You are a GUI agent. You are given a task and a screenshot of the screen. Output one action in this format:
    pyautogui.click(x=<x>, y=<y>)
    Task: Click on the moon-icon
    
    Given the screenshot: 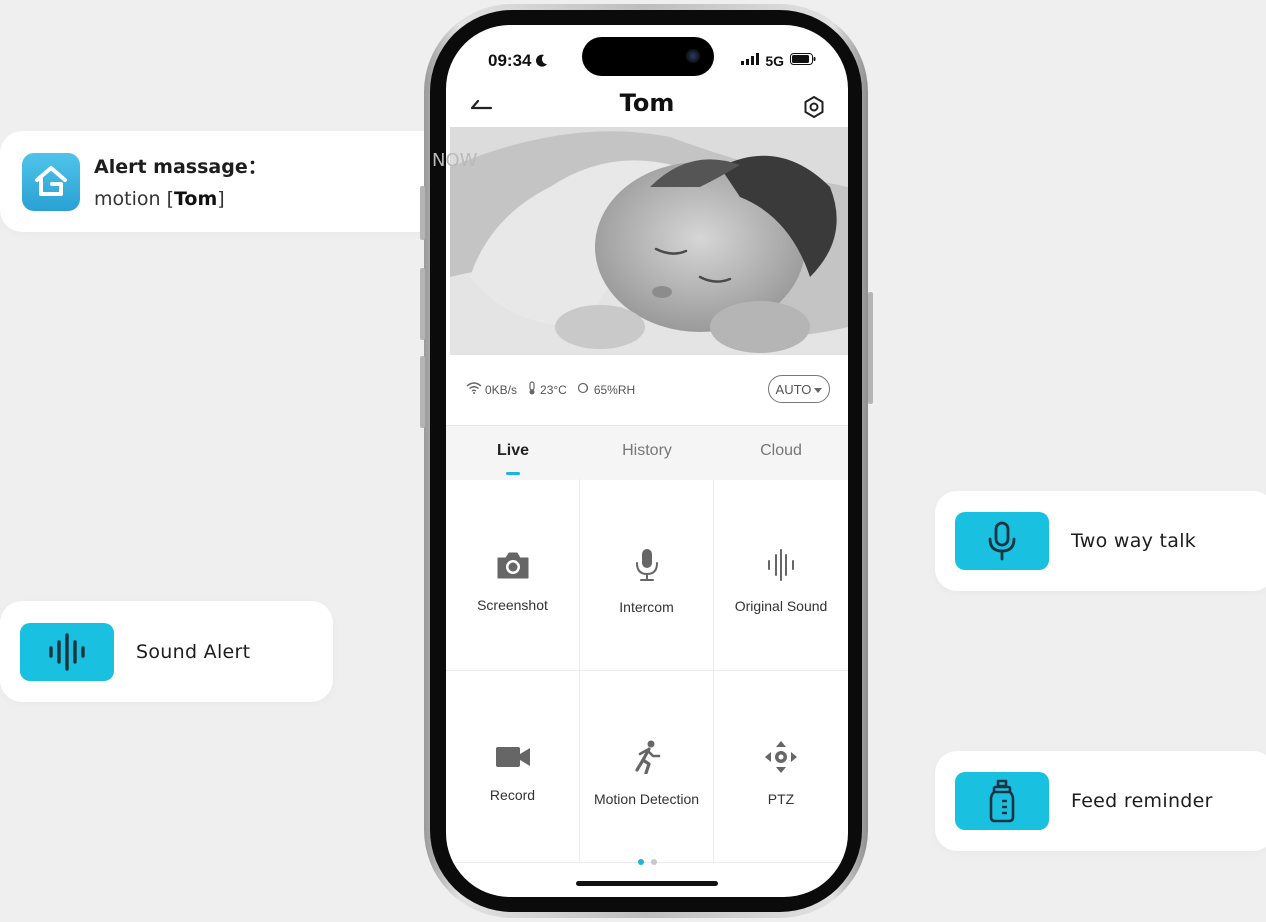 What is the action you would take?
    pyautogui.click(x=542, y=62)
    